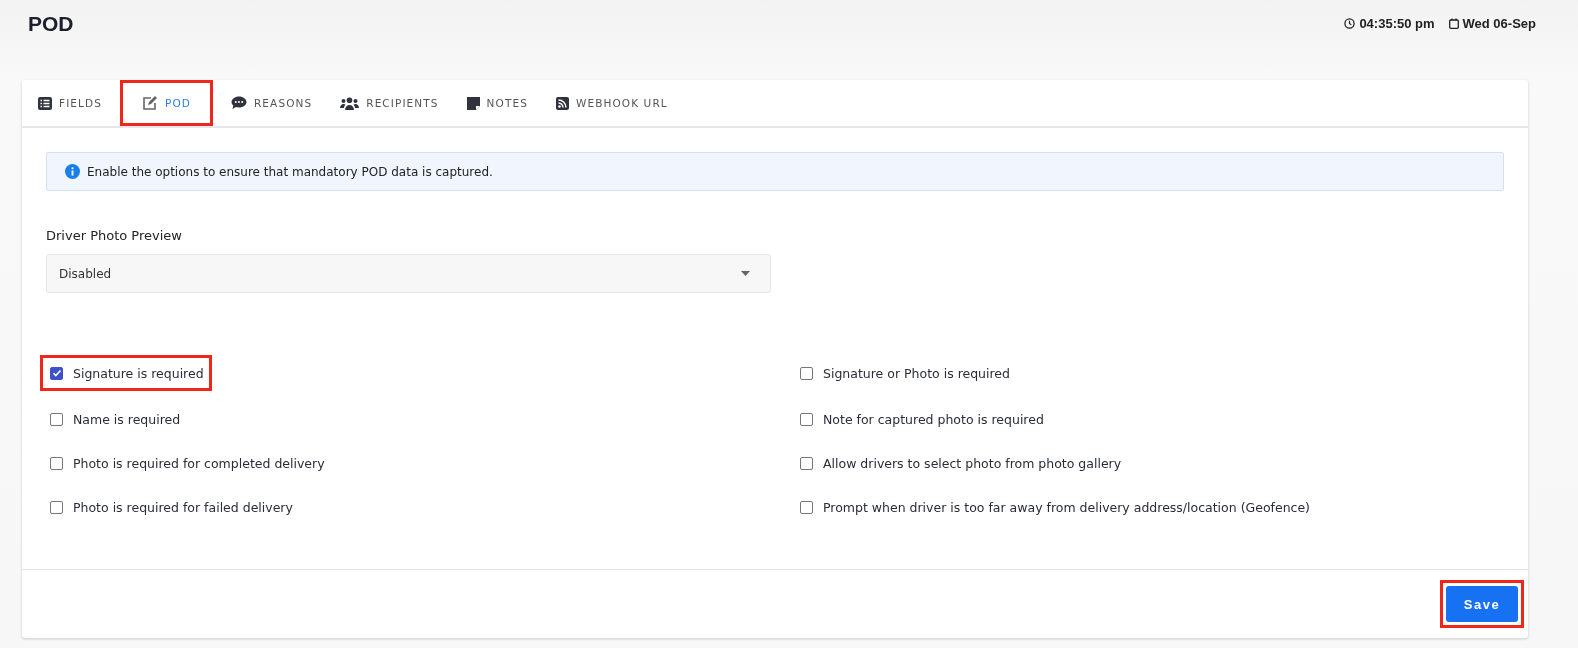 This screenshot has width=1578, height=648. What do you see at coordinates (199, 463) in the screenshot?
I see `option-label: Photo is required for completed delivery` at bounding box center [199, 463].